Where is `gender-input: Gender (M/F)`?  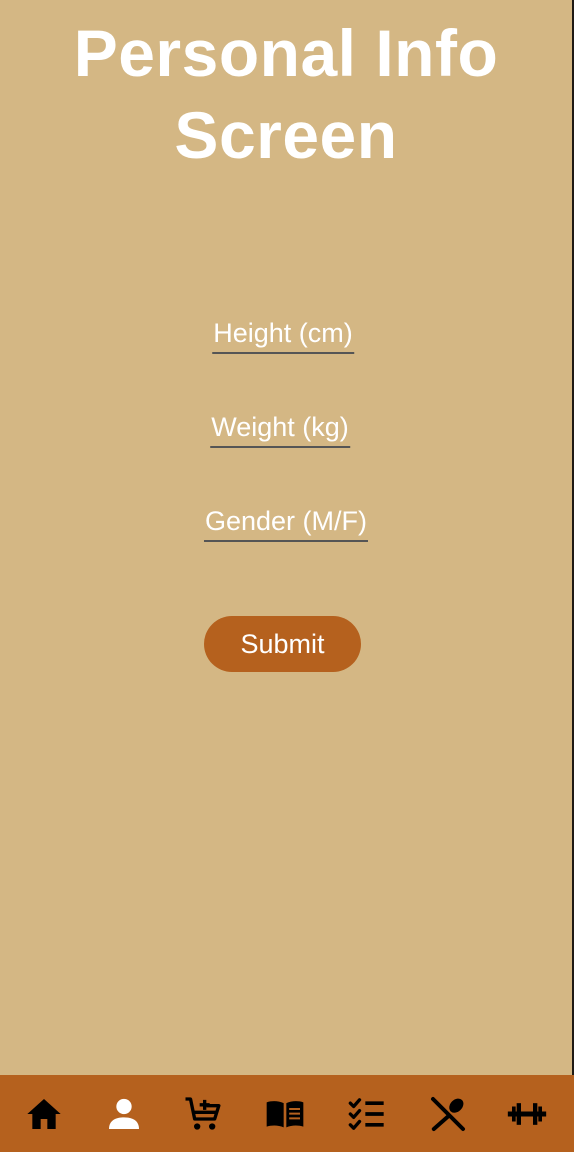
gender-input: Gender (M/F) is located at coordinates (286, 523).